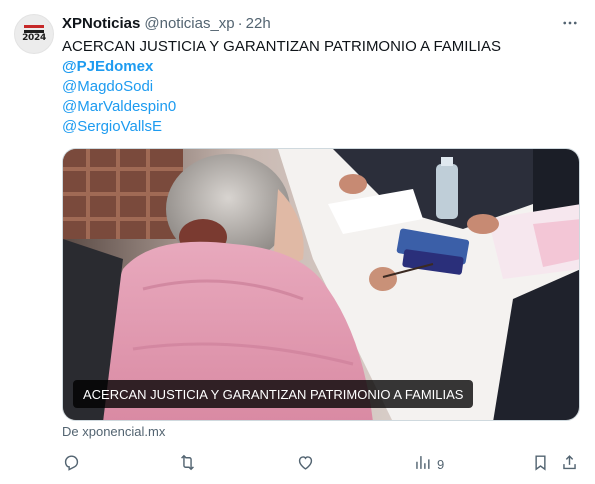 The height and width of the screenshot is (484, 595). I want to click on retweet-icon, so click(187, 464).